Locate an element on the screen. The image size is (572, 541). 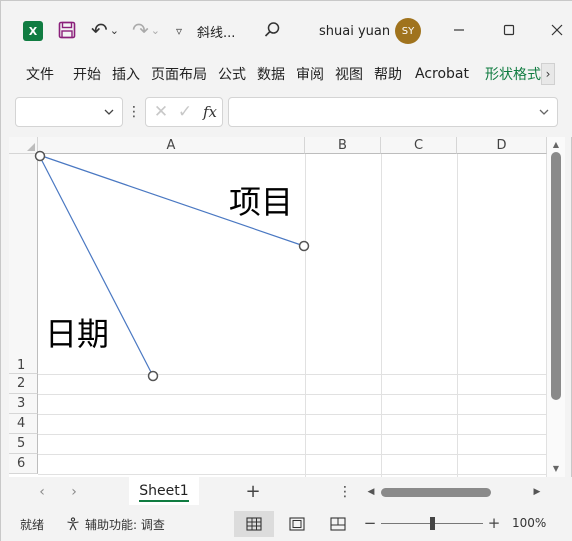
sheet-tabs-bar: ‹ › Sheet1 + ⋮ ◀ ▶ is located at coordinates (286, 492).